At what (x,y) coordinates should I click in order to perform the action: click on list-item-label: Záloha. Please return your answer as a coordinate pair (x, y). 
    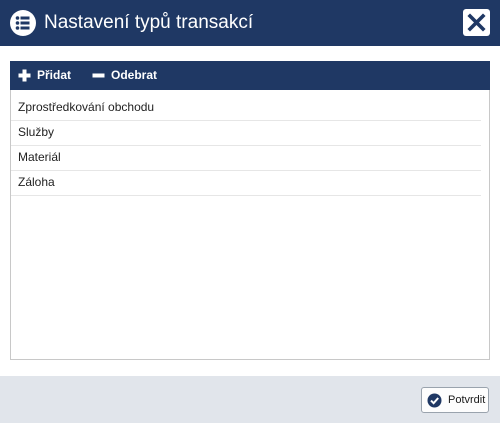
    Looking at the image, I should click on (36, 182).